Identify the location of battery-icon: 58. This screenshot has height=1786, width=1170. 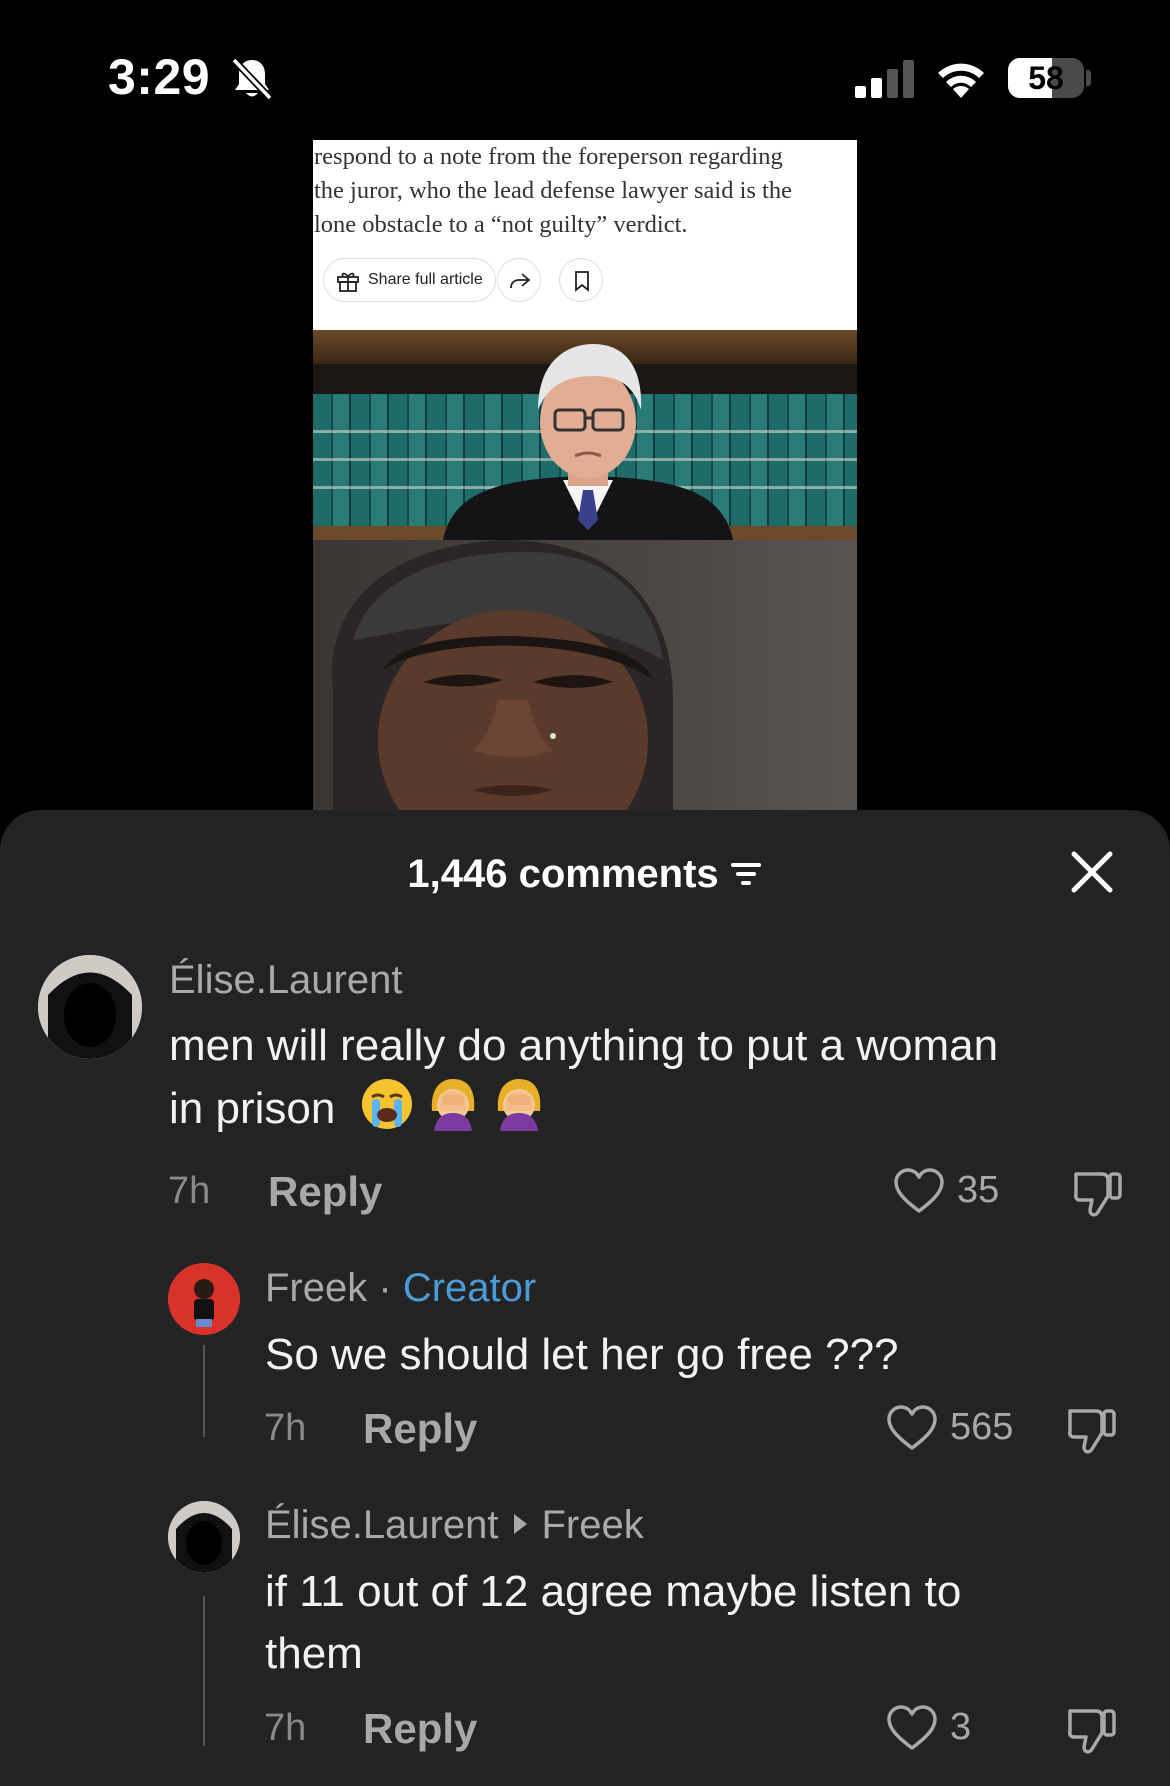
(1050, 78).